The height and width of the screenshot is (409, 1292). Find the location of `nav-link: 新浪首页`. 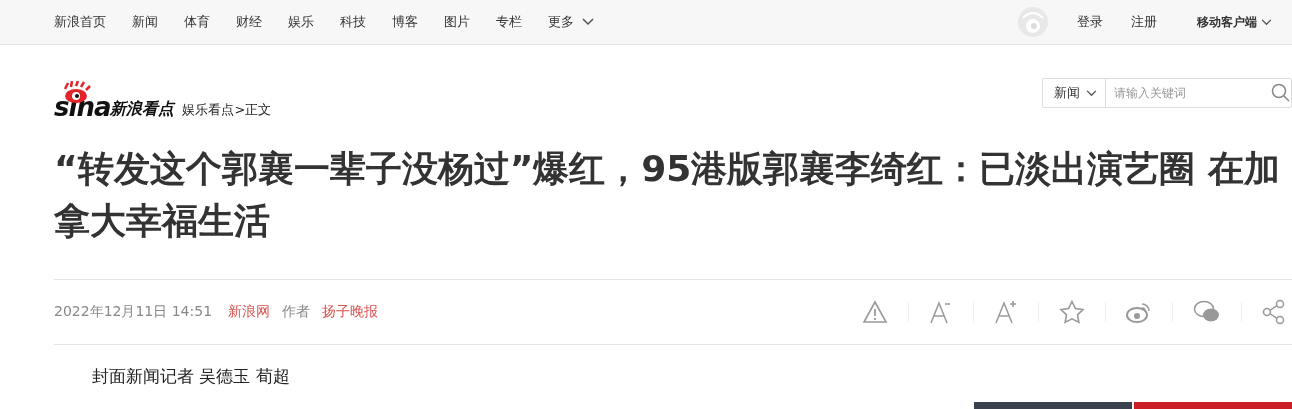

nav-link: 新浪首页 is located at coordinates (80, 22).